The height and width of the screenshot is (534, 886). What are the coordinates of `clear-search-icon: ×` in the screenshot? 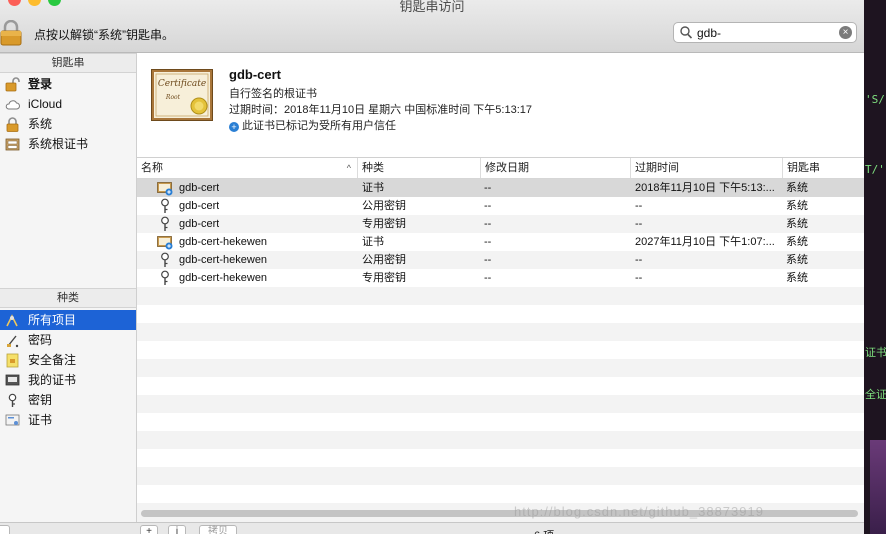 It's located at (845, 32).